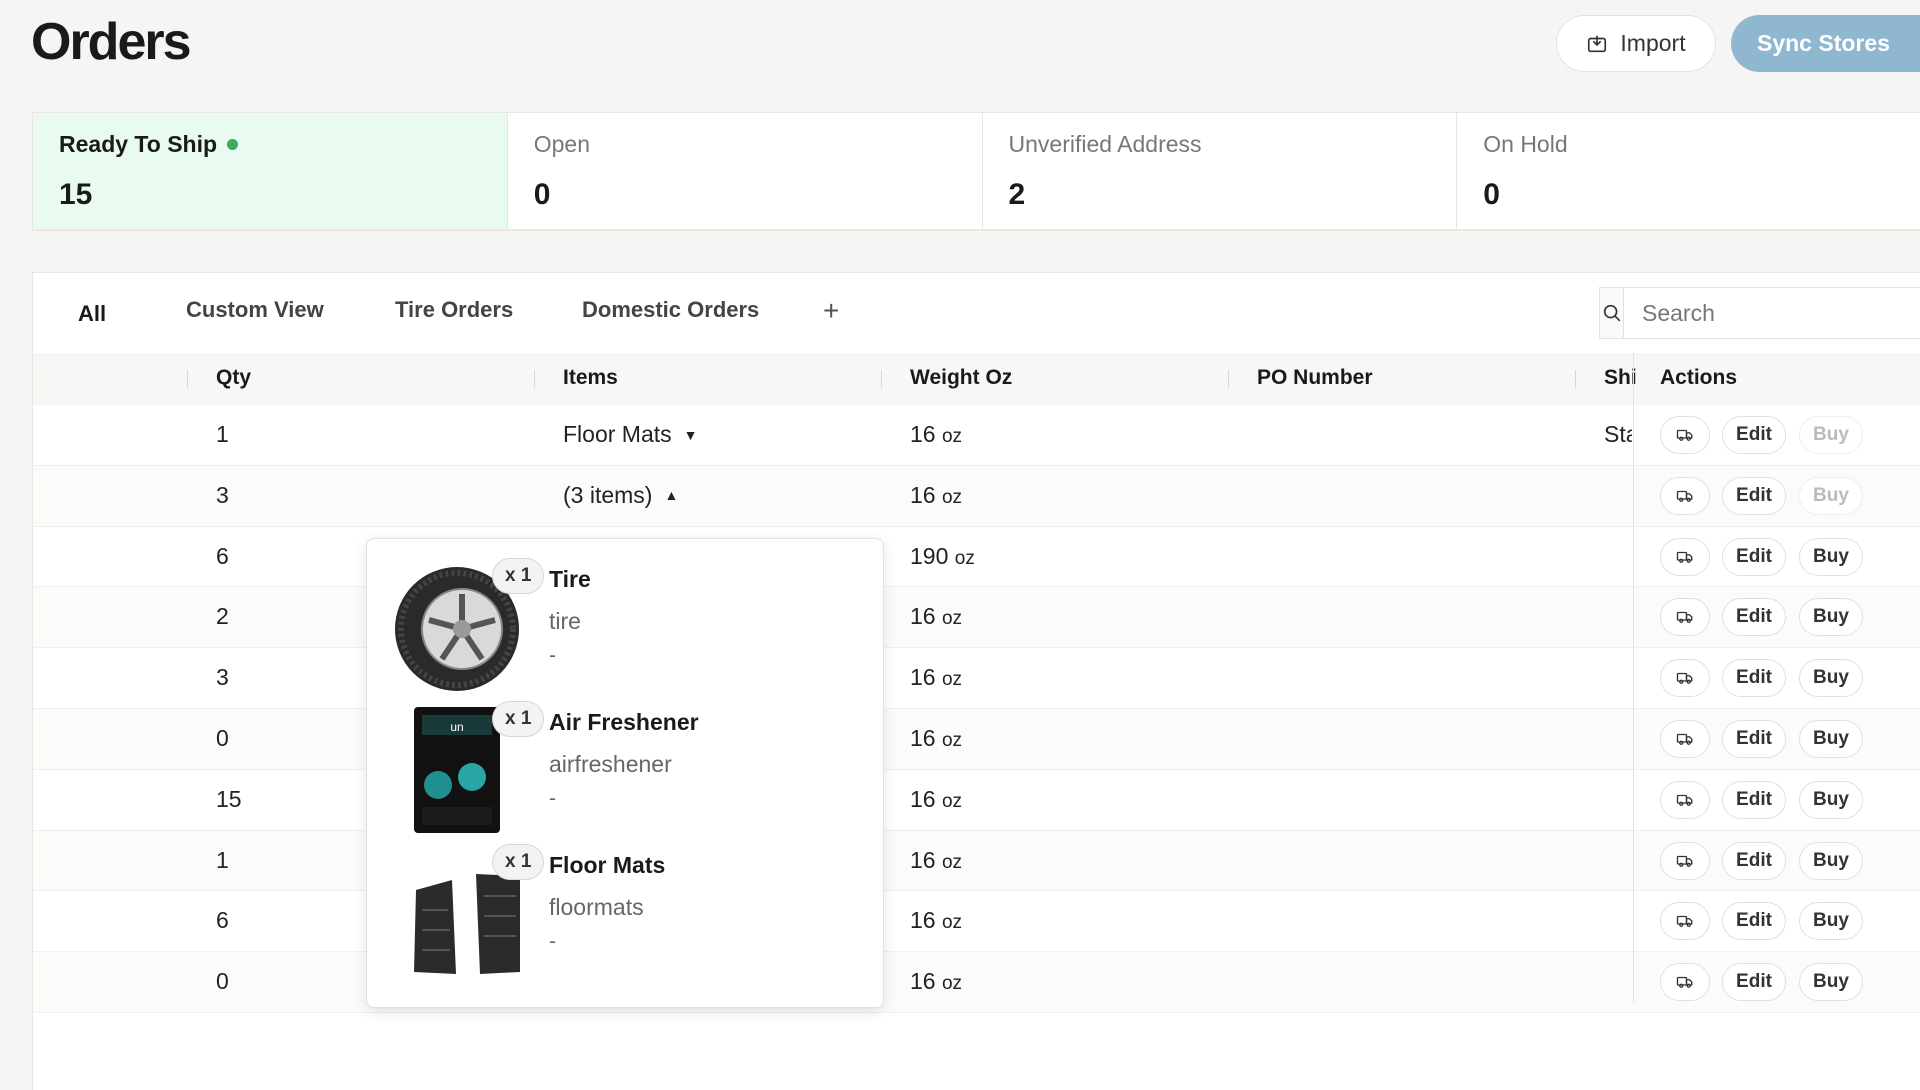  What do you see at coordinates (976, 496) in the screenshot?
I see `table-row: 3 (3 items) ▲ 16 oz Edit Buy` at bounding box center [976, 496].